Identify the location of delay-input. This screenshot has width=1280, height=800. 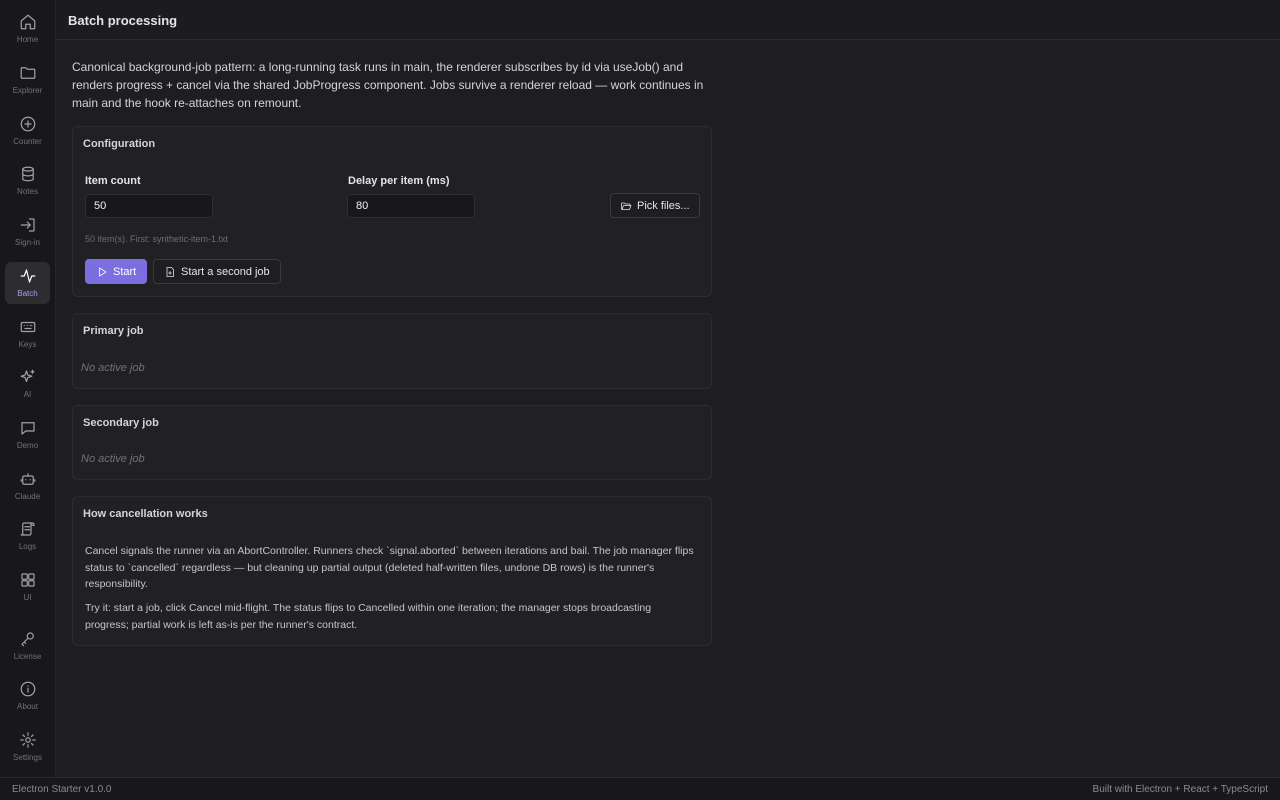
(411, 206).